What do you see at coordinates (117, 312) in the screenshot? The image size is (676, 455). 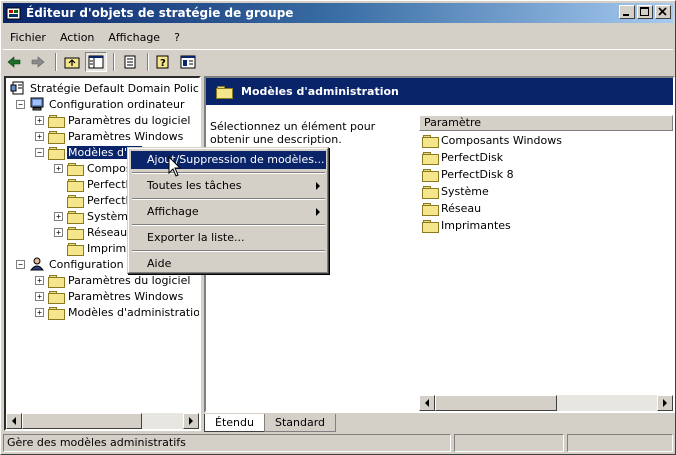 I see `tree-item-uc-admin: + Modèles d'administration` at bounding box center [117, 312].